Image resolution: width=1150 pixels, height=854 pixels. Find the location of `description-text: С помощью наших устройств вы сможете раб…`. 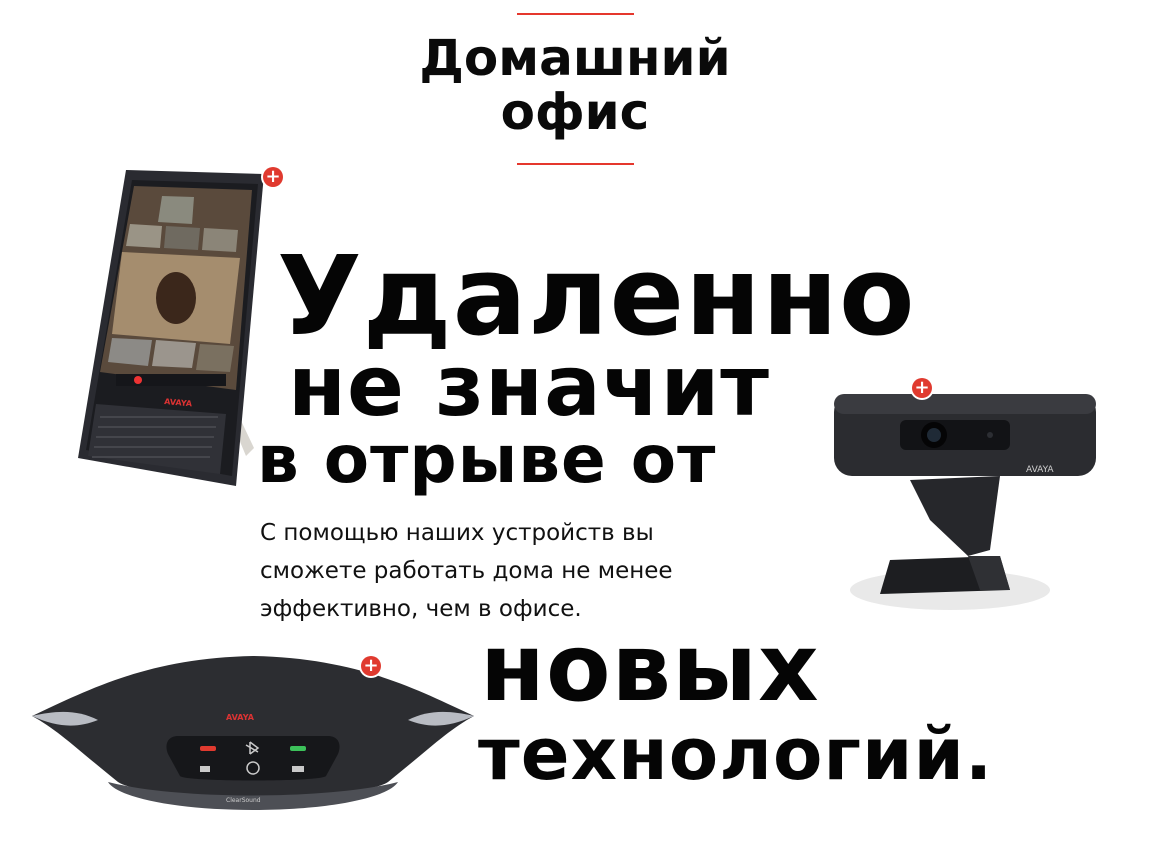

description-text: С помощью наших устройств вы сможете раб… is located at coordinates (520, 571).